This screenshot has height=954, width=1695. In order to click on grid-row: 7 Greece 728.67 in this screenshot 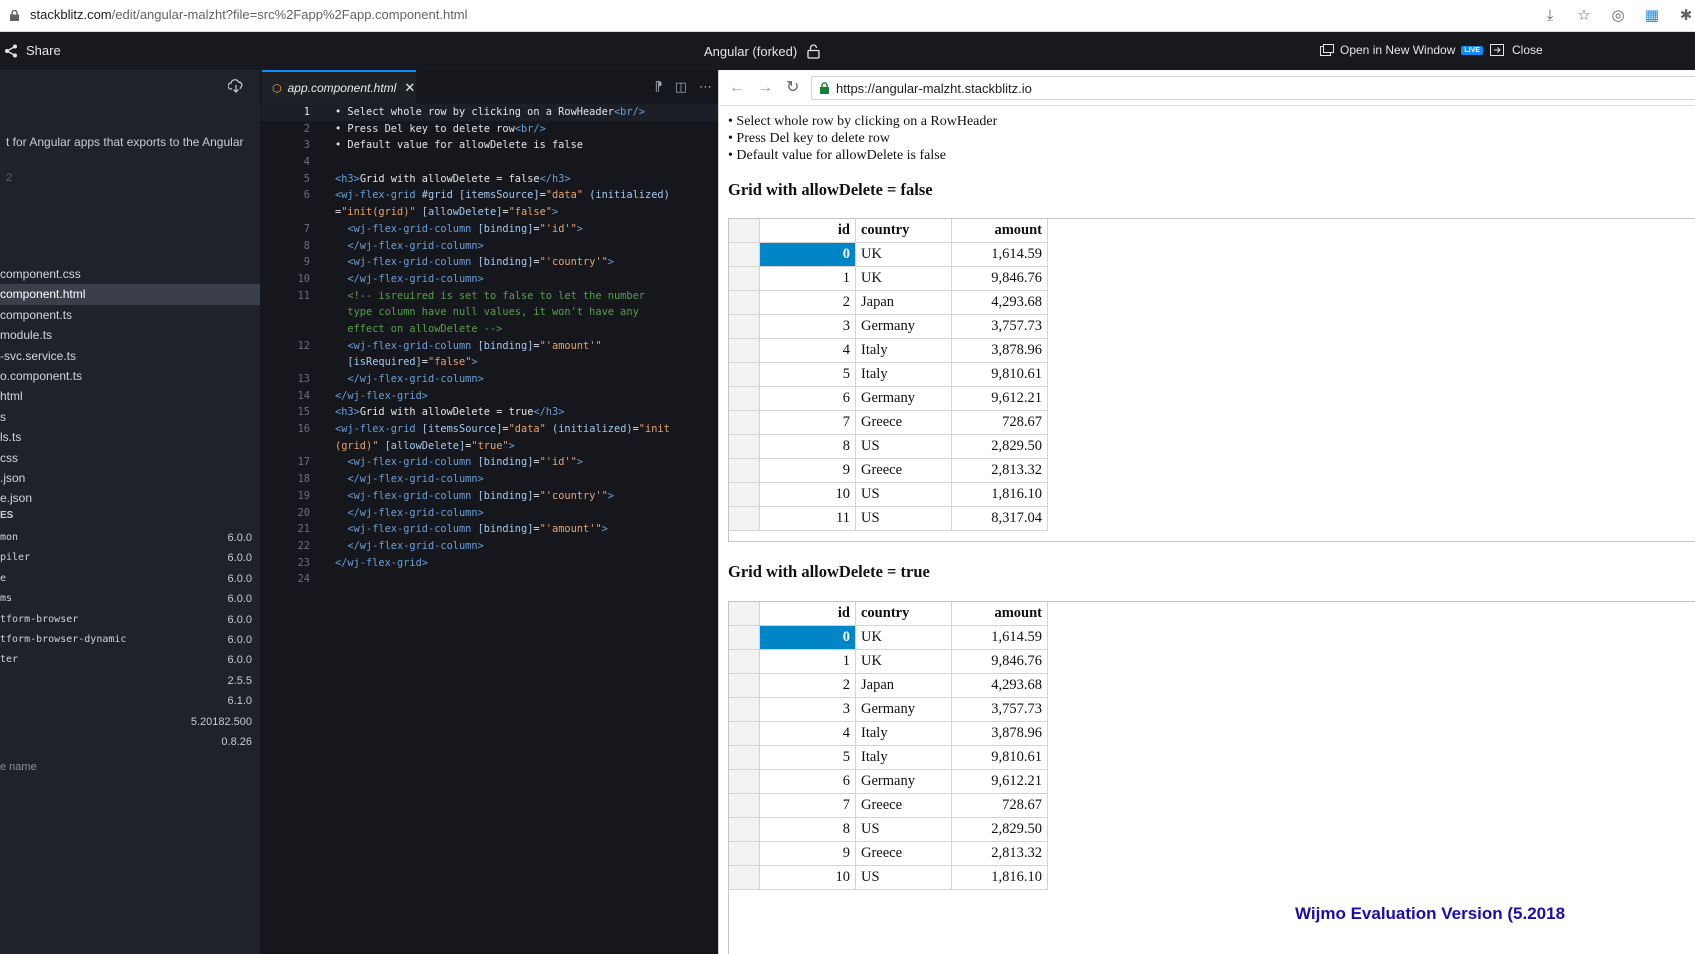, I will do `click(1212, 423)`.